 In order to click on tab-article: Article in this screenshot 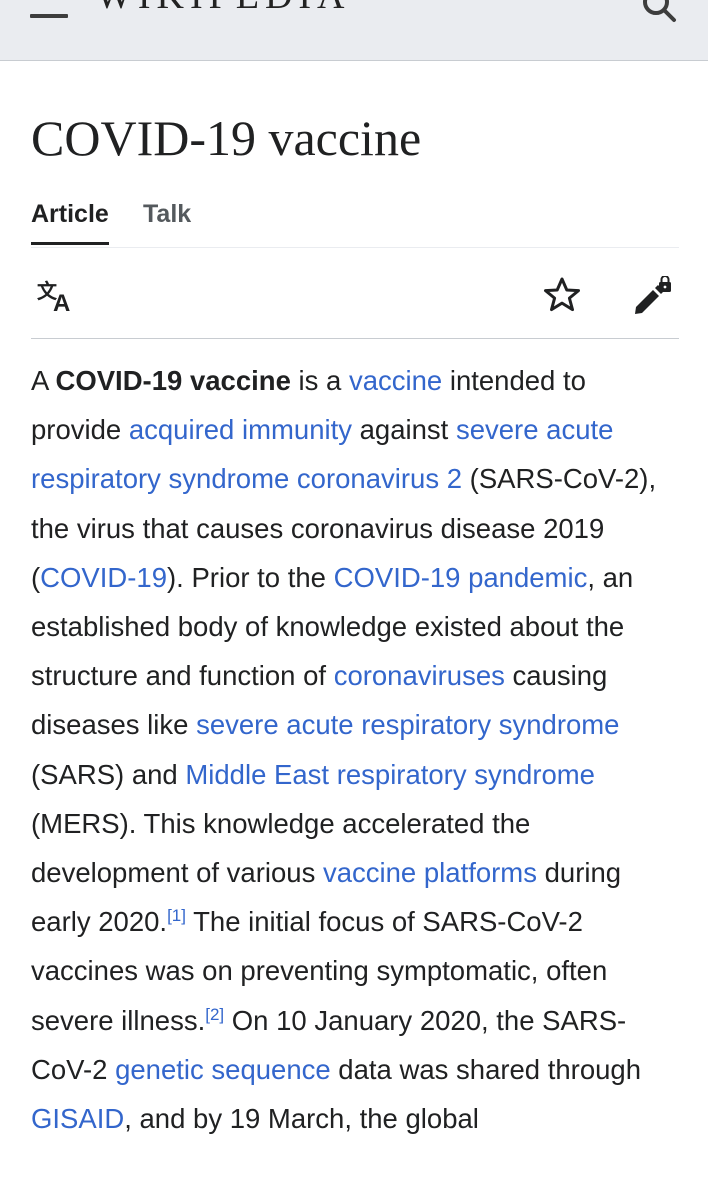, I will do `click(70, 220)`.